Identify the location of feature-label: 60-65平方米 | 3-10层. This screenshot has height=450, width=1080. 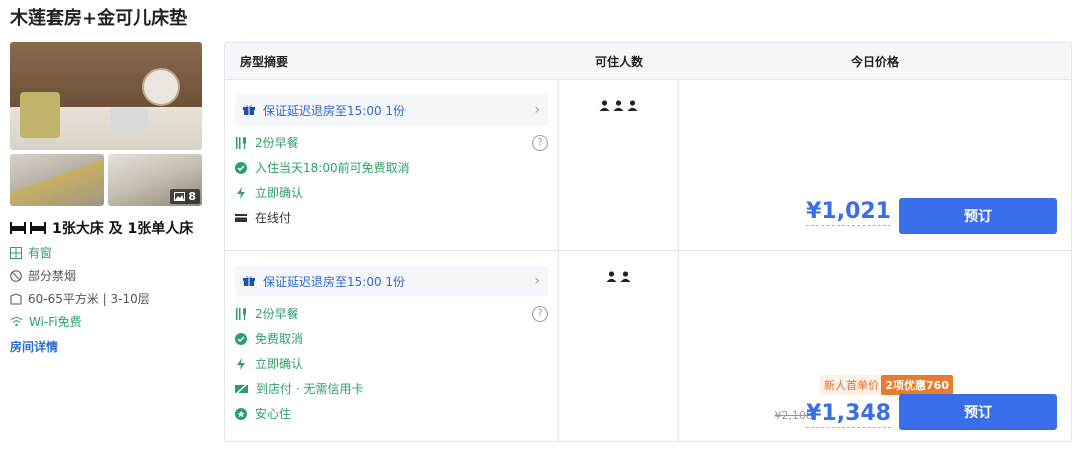
(89, 299).